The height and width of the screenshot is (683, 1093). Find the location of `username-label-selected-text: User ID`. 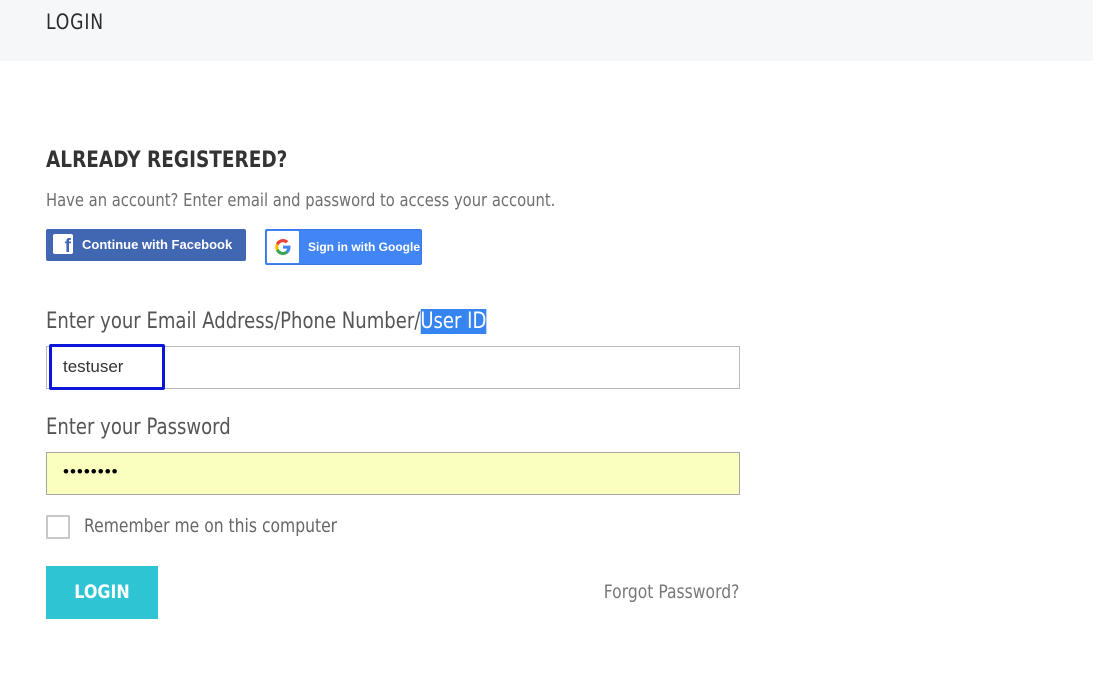

username-label-selected-text: User ID is located at coordinates (453, 321).